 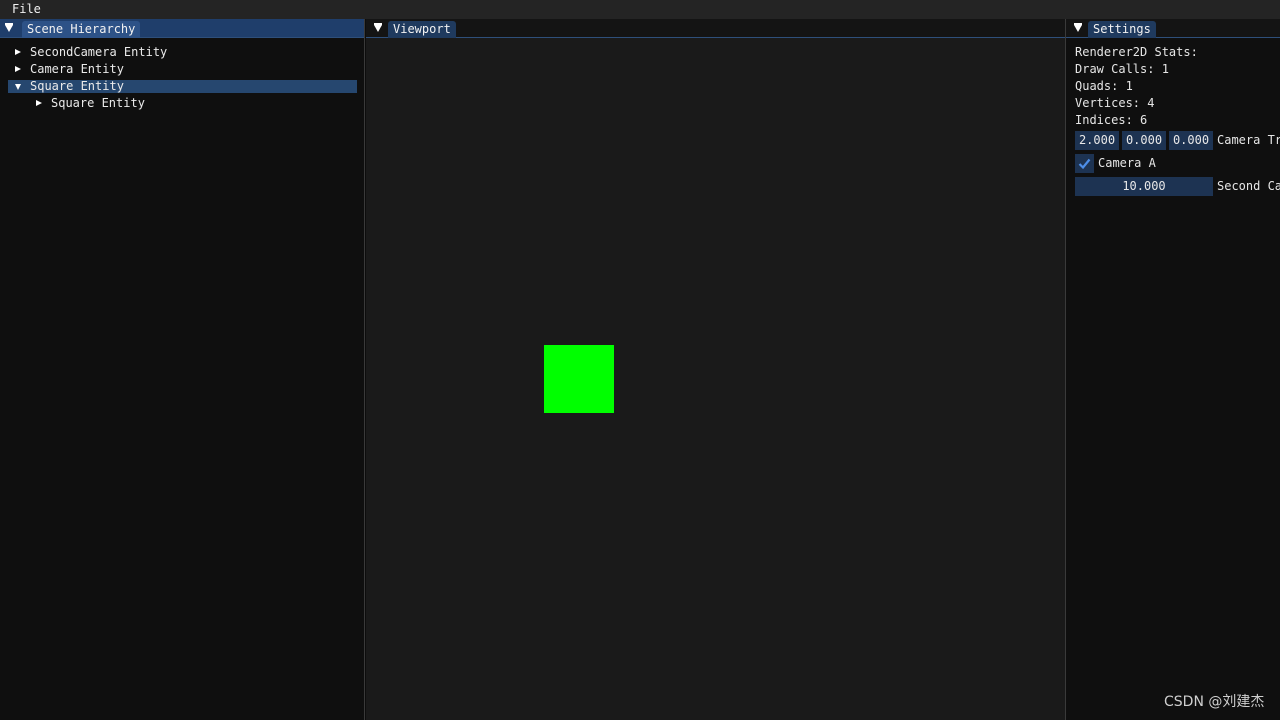 I want to click on tree-item-second-camera-entity: SecondCamera Entity, so click(x=185, y=52).